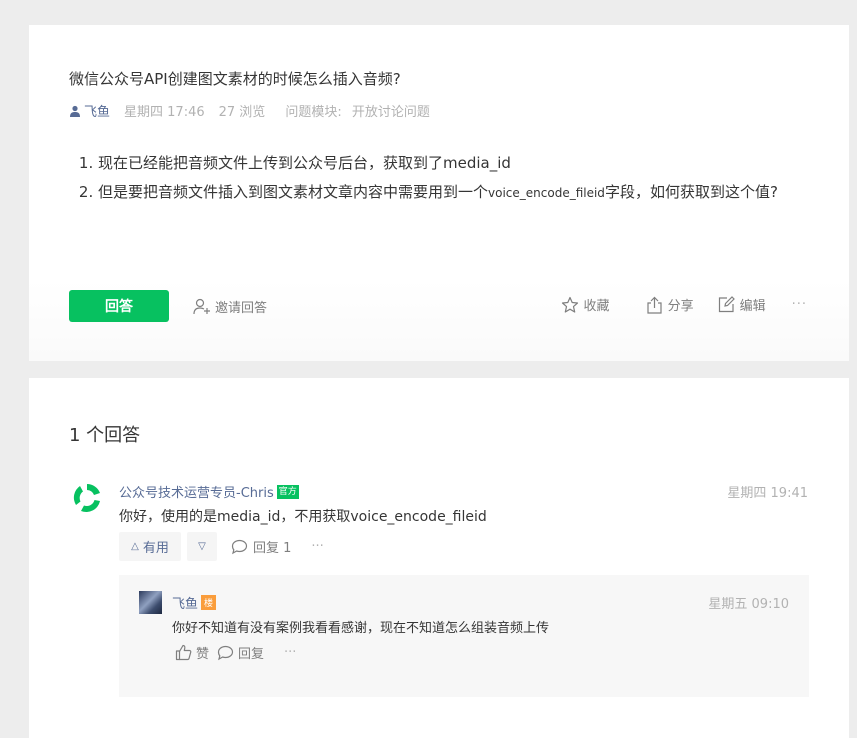 The width and height of the screenshot is (857, 738). What do you see at coordinates (680, 306) in the screenshot?
I see `share-label: 分享` at bounding box center [680, 306].